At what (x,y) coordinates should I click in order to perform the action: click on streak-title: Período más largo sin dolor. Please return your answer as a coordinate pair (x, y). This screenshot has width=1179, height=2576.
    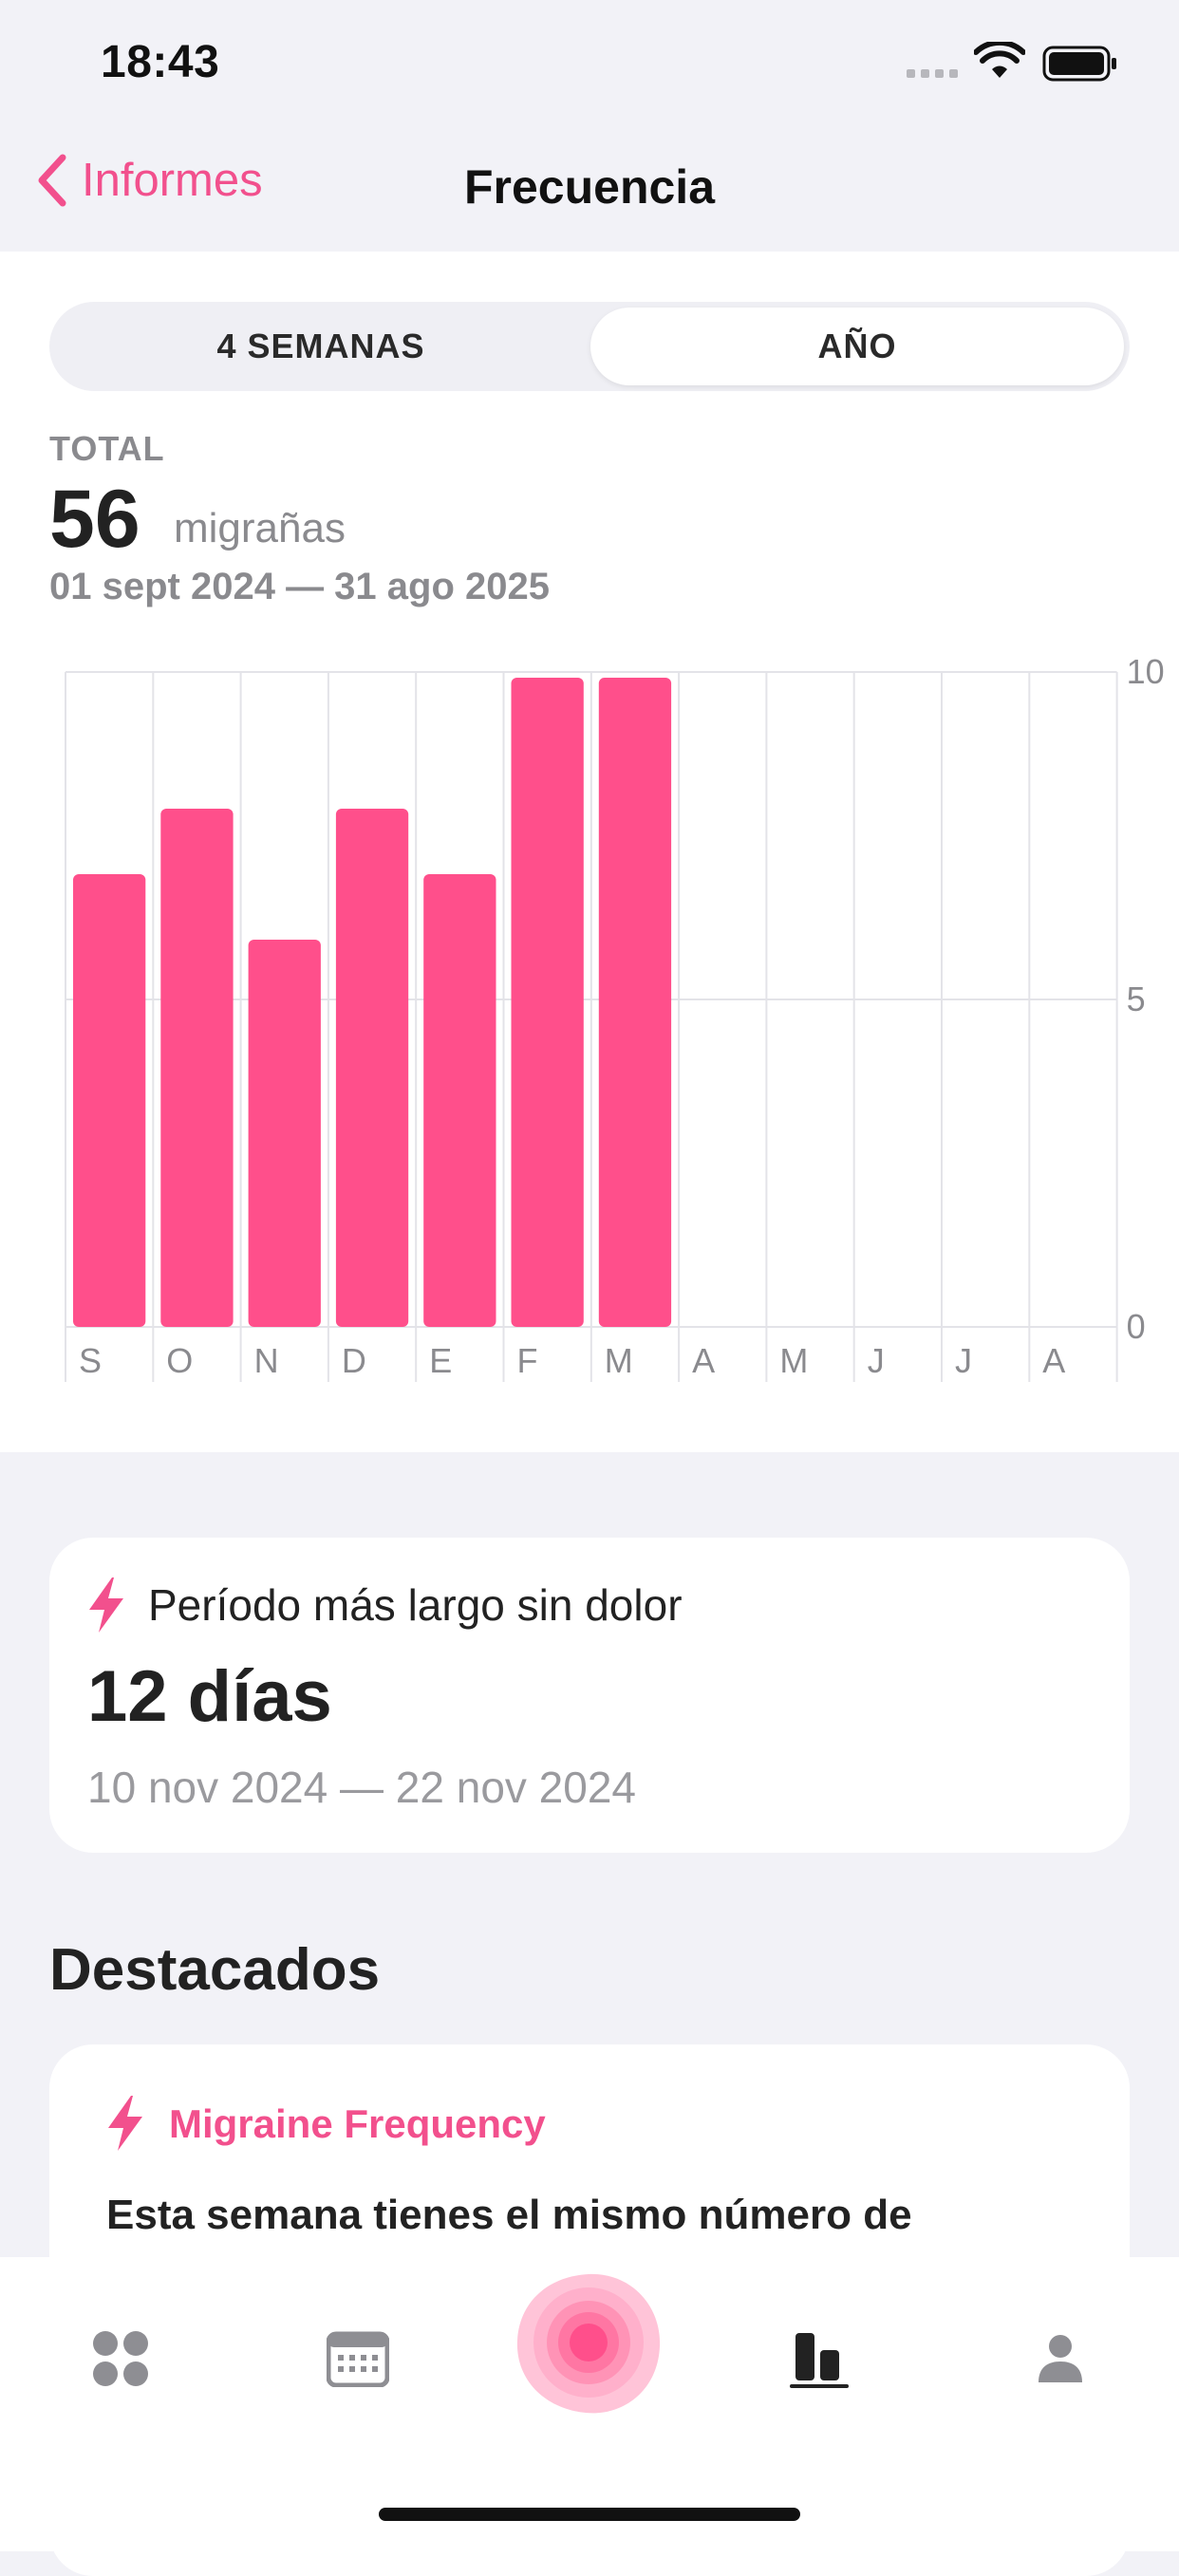
    Looking at the image, I should click on (415, 1605).